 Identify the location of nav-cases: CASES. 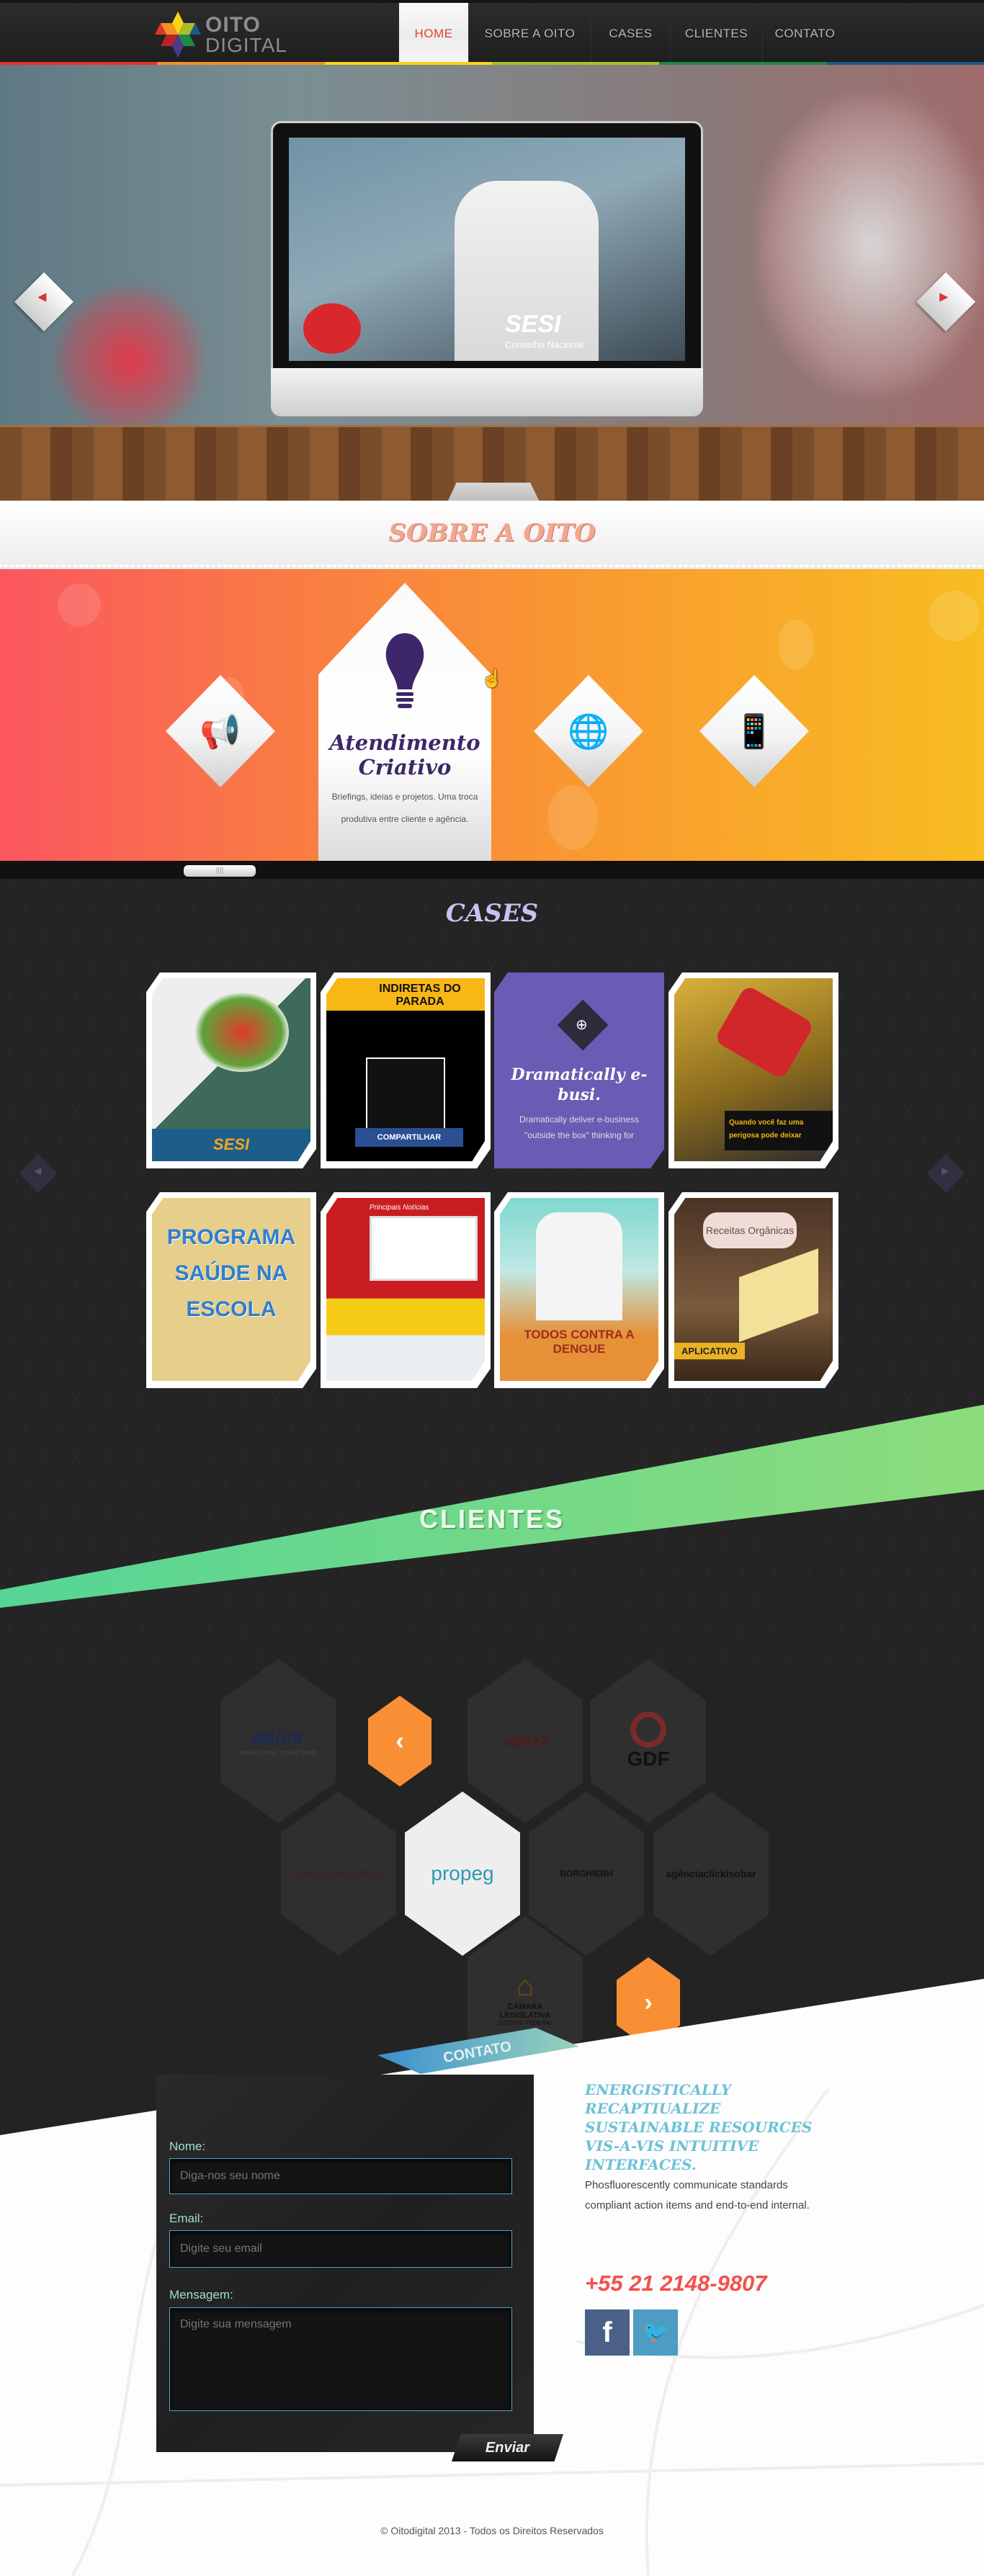
(630, 34).